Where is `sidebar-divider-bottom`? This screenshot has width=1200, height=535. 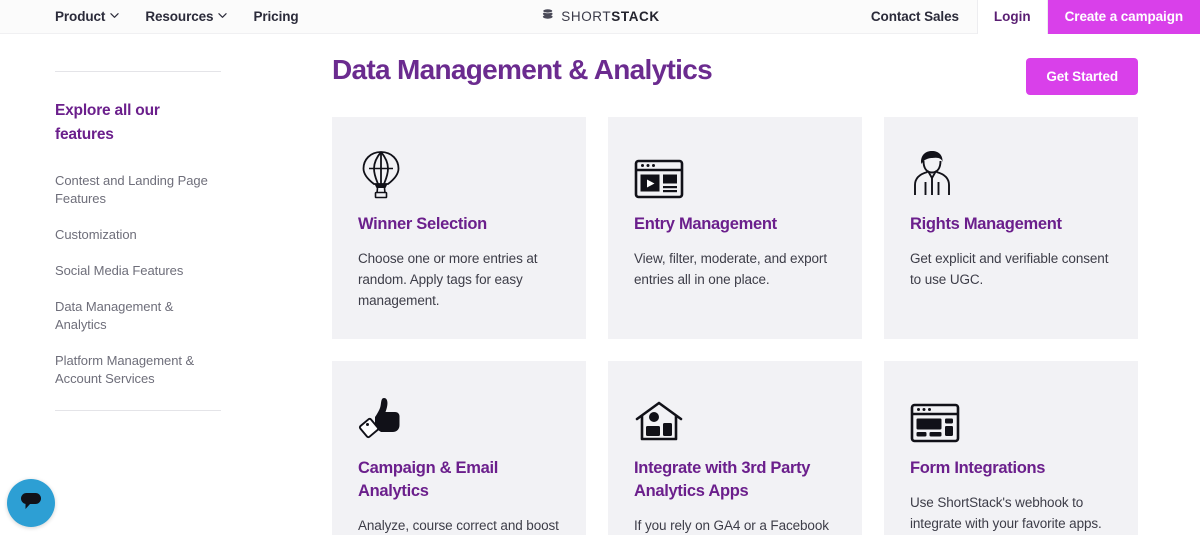 sidebar-divider-bottom is located at coordinates (138, 410).